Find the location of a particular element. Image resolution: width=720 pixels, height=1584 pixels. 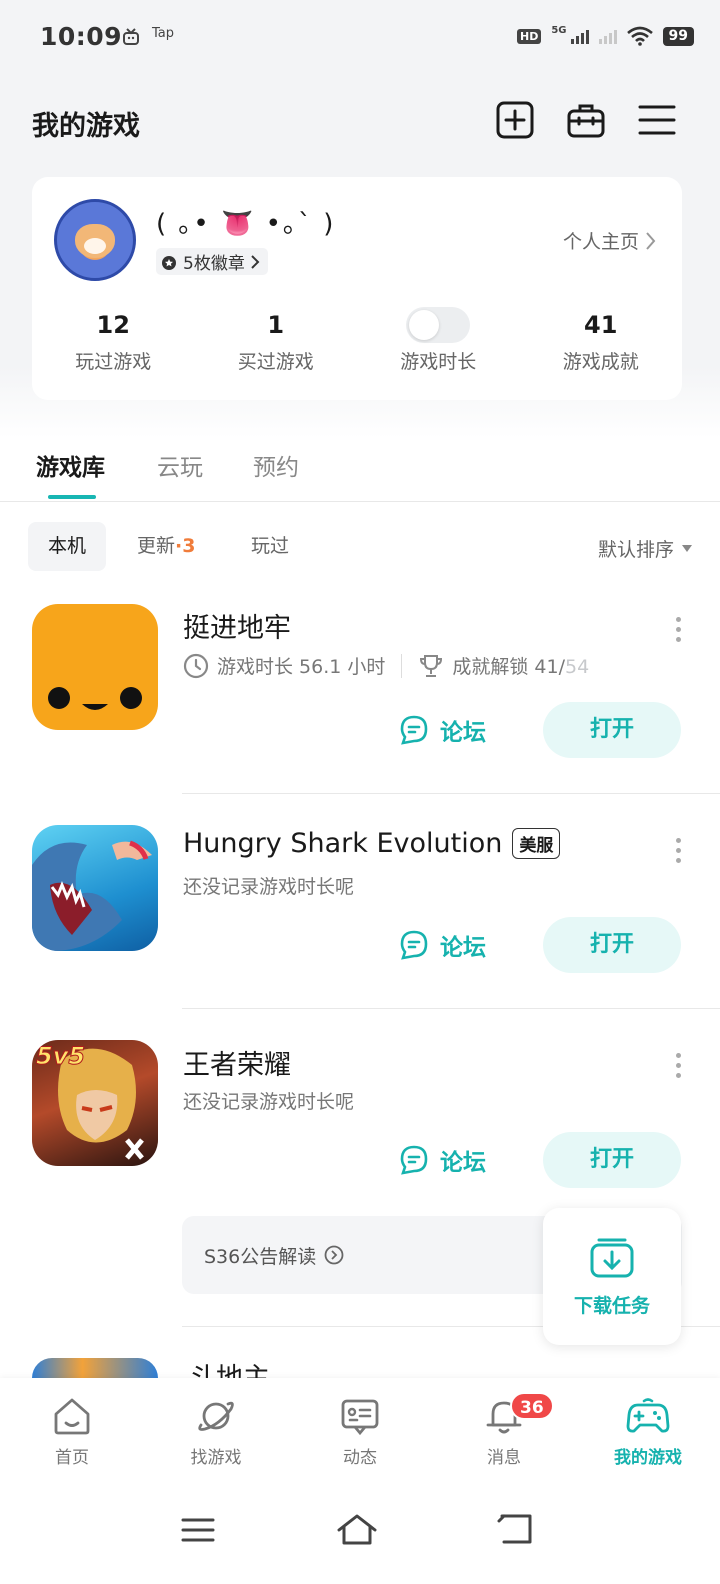

avatar is located at coordinates (95, 240).